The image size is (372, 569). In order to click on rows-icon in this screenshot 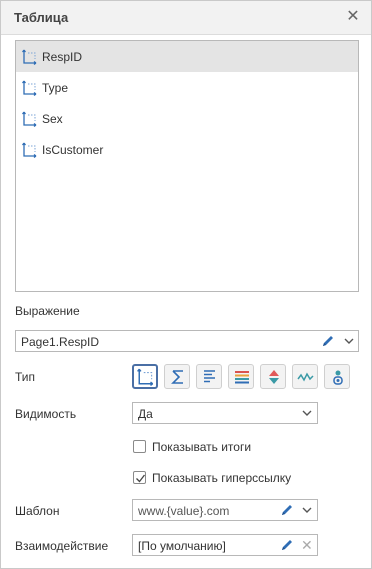, I will do `click(242, 377)`.